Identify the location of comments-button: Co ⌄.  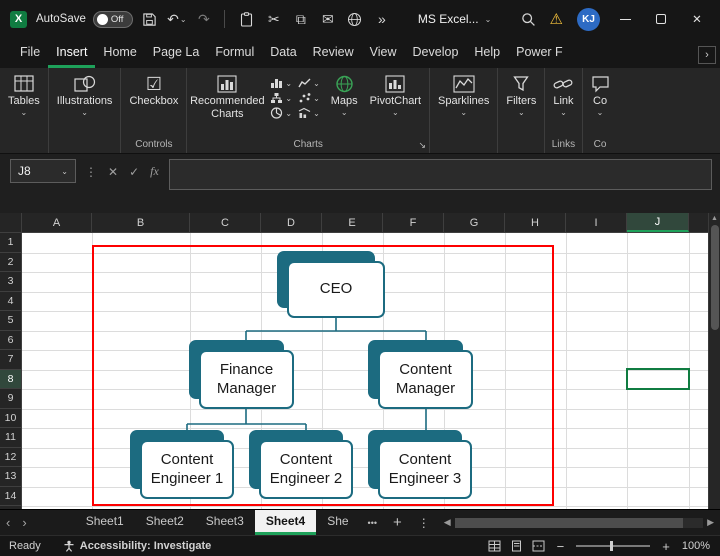
(600, 93).